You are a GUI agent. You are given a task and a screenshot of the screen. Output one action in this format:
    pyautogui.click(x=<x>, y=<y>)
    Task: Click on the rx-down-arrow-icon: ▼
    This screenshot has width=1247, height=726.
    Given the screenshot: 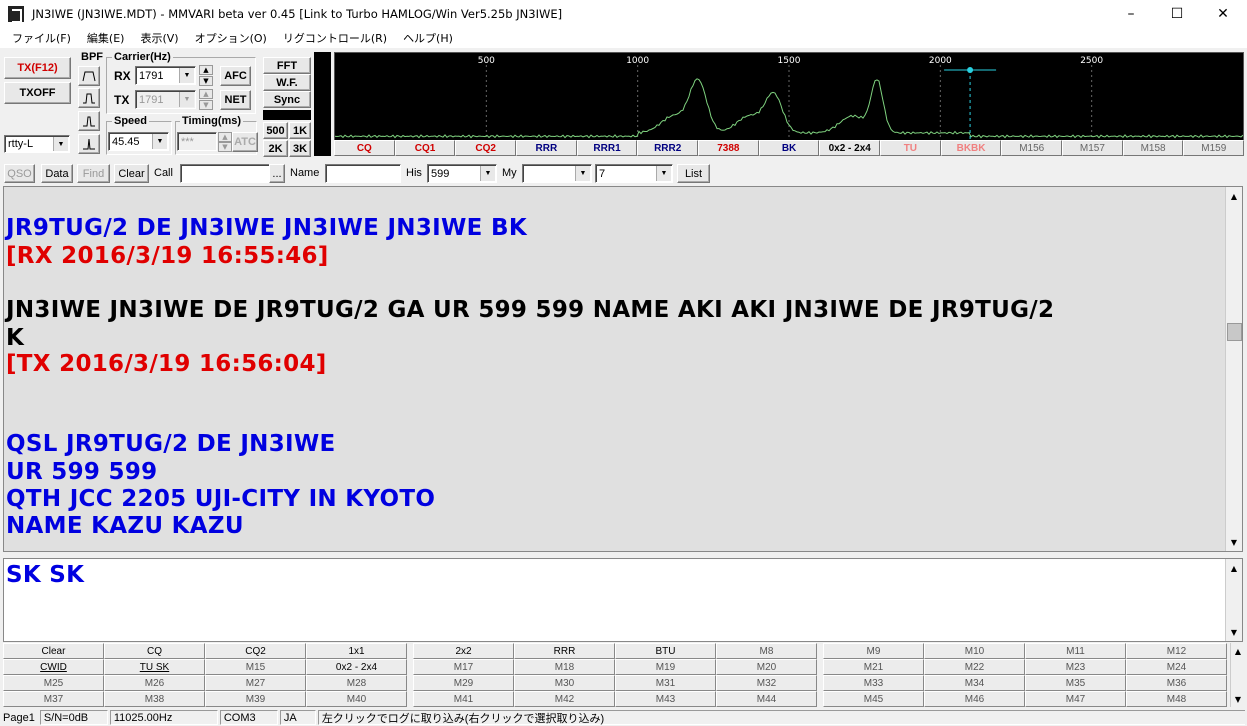 What is the action you would take?
    pyautogui.click(x=206, y=81)
    